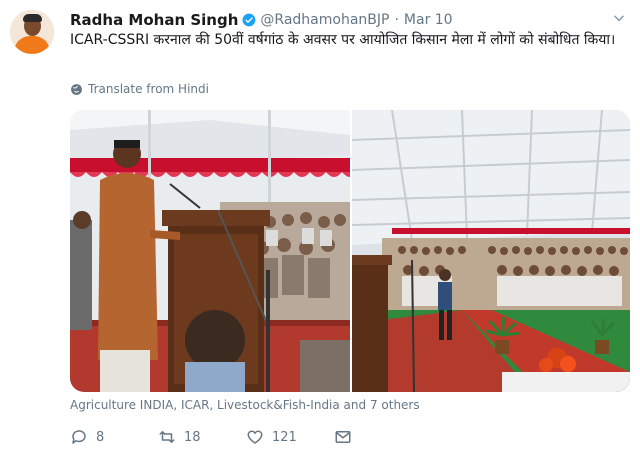  What do you see at coordinates (324, 20) in the screenshot?
I see `author-handle: @RadhamohanBJP` at bounding box center [324, 20].